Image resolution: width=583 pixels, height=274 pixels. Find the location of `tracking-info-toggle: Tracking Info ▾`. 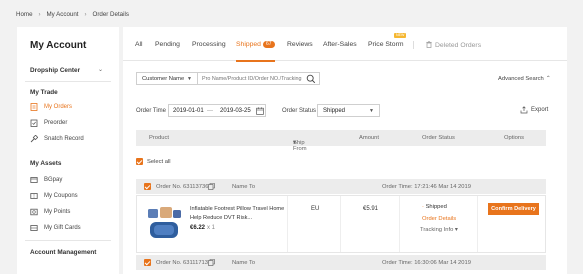

tracking-info-toggle: Tracking Info ▾ is located at coordinates (439, 230).